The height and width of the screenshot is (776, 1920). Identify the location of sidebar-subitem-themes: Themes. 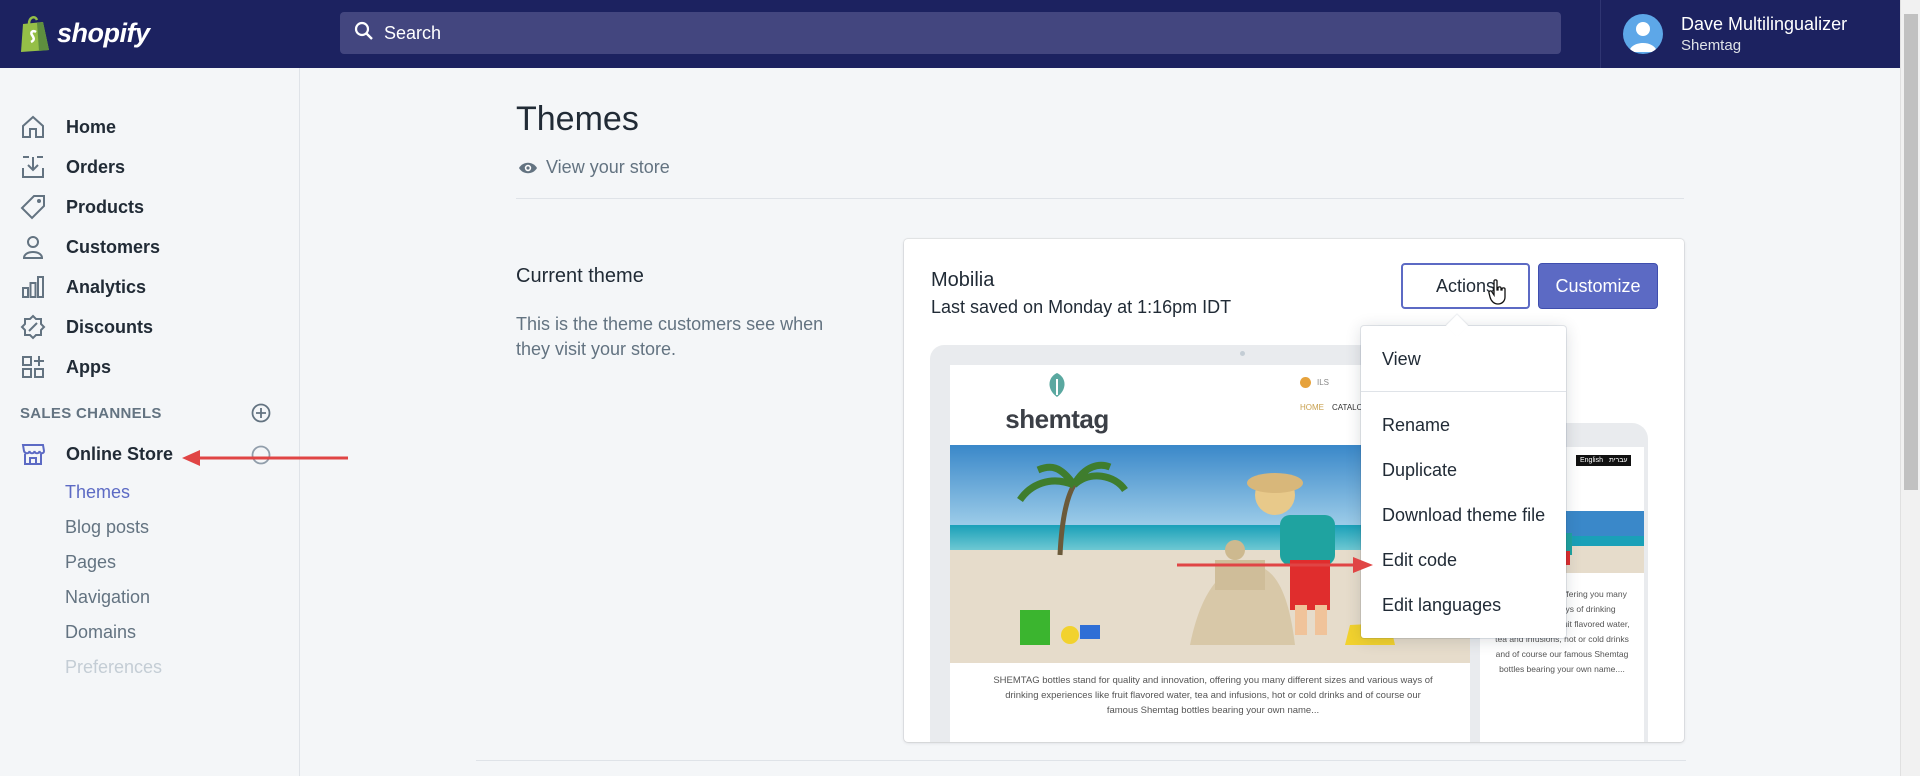
(97, 492).